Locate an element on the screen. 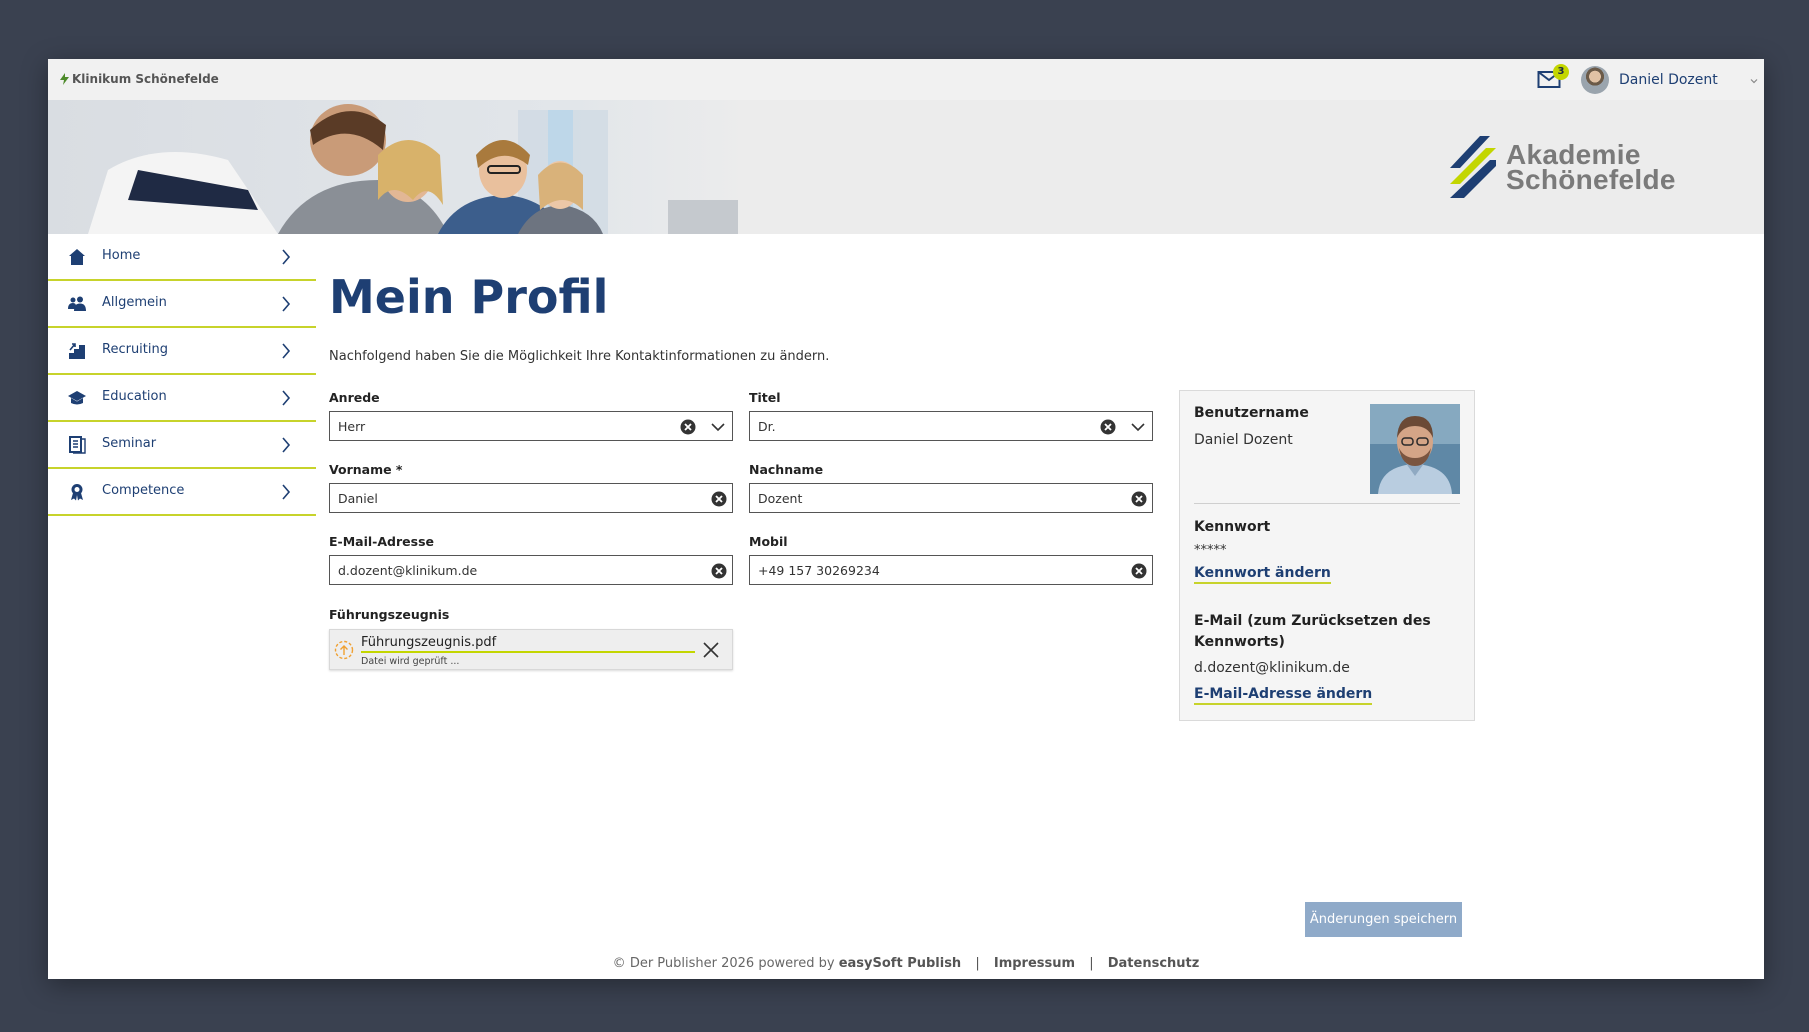 This screenshot has width=1809, height=1032. fuehrungszeugnis-label: Führungszeugnis is located at coordinates (389, 614).